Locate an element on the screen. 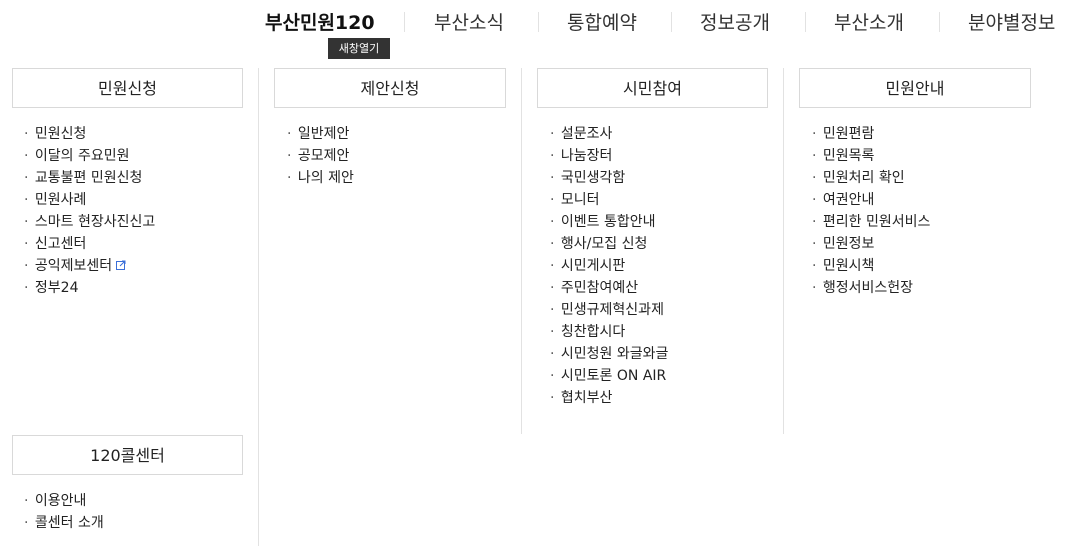 This screenshot has width=1066, height=546. list-item: 시민토론 ON AIR is located at coordinates (609, 376).